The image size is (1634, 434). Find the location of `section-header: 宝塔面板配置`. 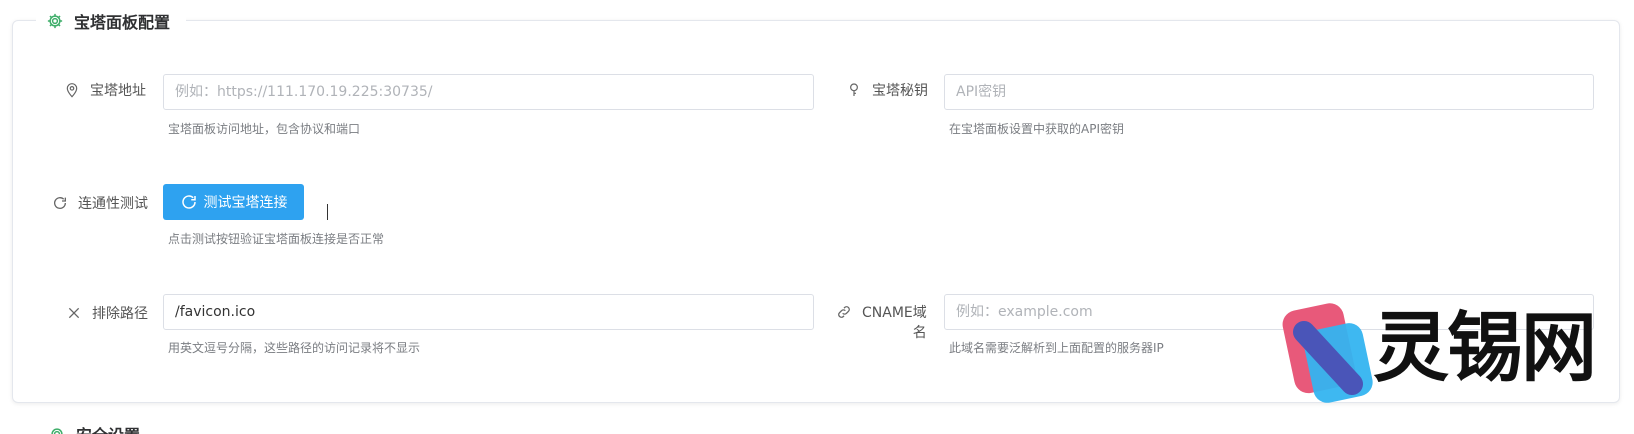

section-header: 宝塔面板配置 is located at coordinates (111, 21).